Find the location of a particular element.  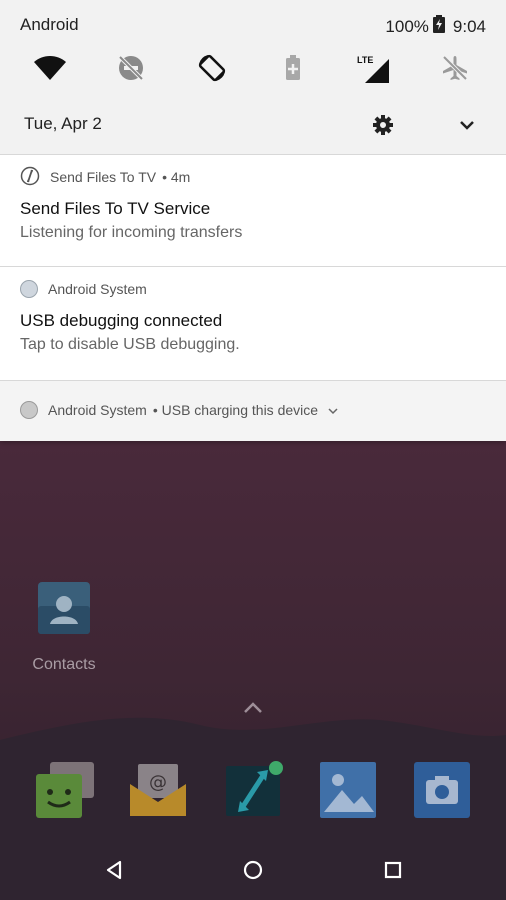

home-button is located at coordinates (253, 870).